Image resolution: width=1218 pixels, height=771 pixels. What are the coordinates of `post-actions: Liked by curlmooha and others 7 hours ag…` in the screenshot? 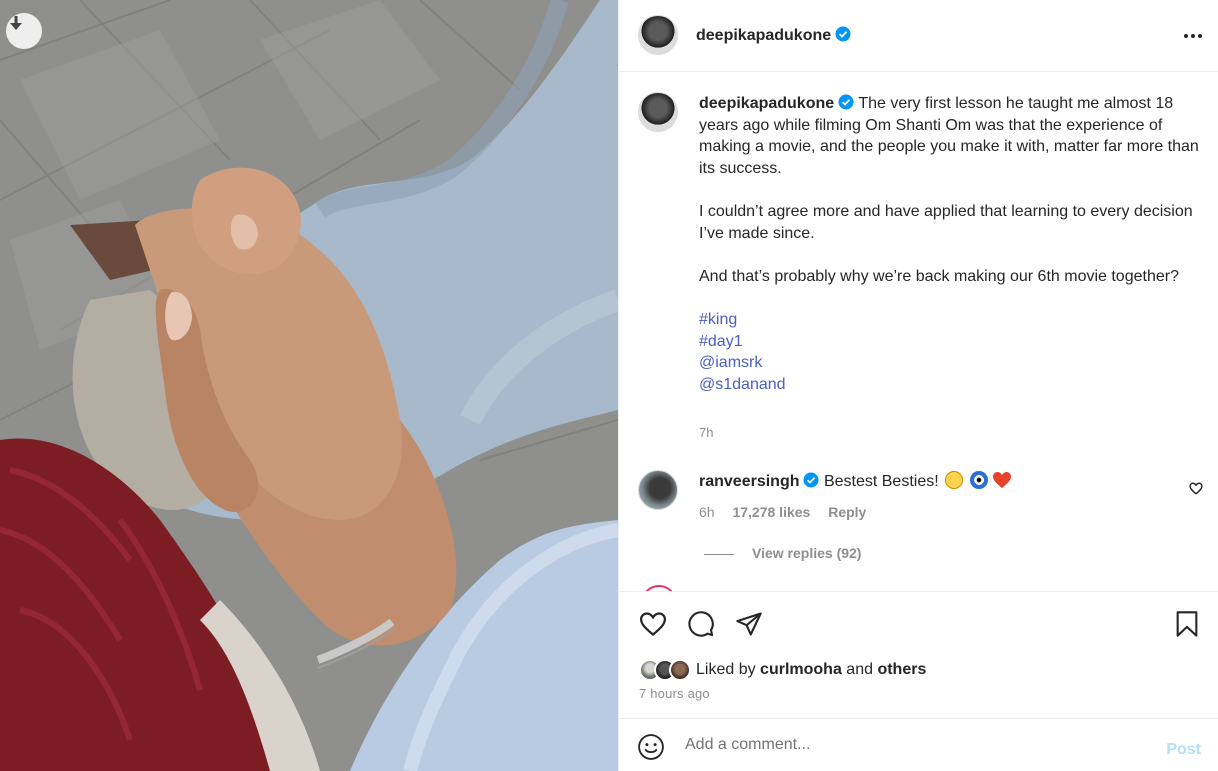 It's located at (918, 654).